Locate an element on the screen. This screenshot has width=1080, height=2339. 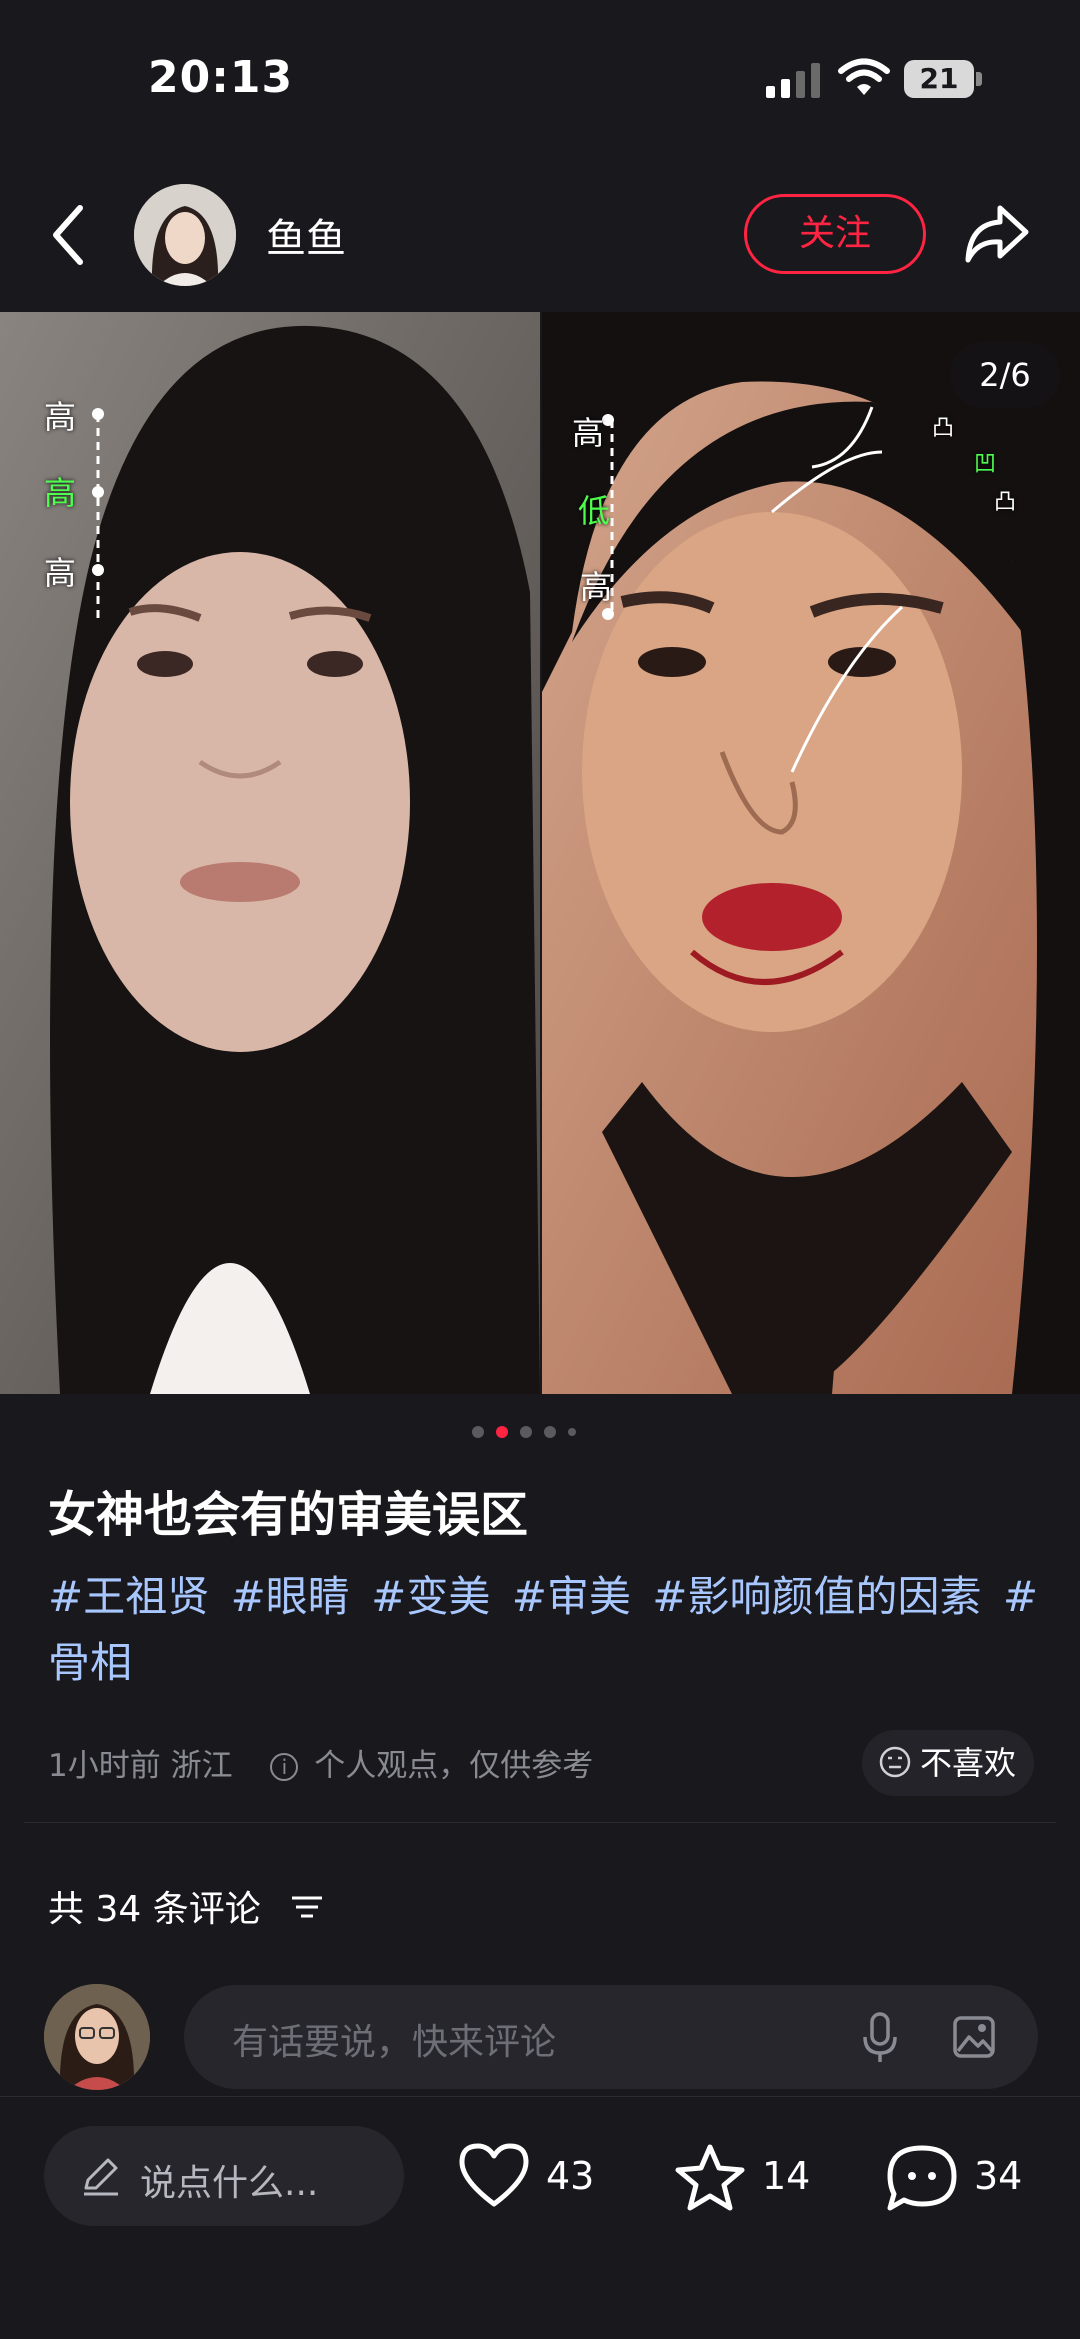
left-mark-upper: 高 is located at coordinates (60, 417).